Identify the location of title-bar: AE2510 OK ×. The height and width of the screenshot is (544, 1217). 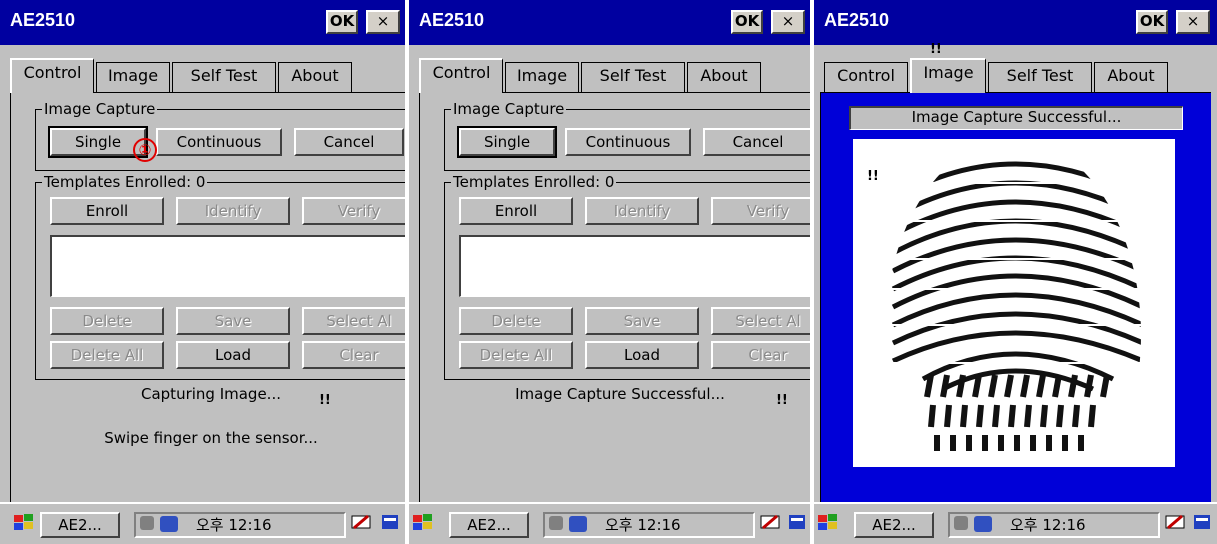
(1015, 22).